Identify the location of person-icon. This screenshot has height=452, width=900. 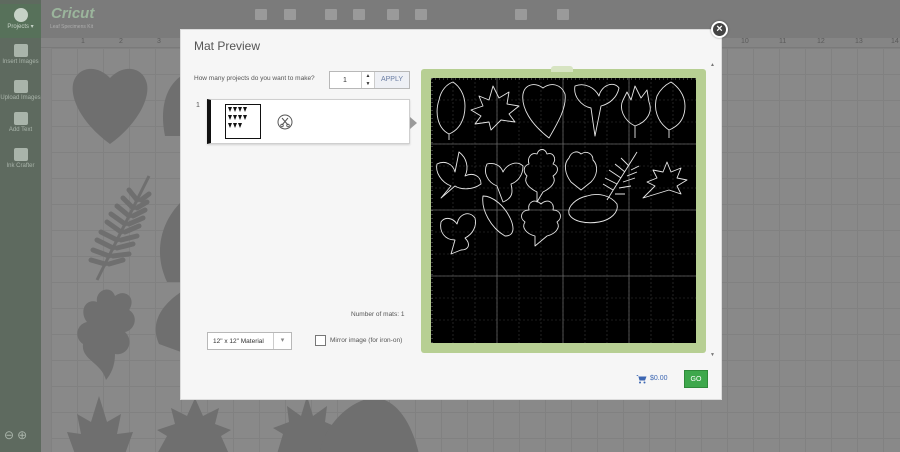
(20, 15).